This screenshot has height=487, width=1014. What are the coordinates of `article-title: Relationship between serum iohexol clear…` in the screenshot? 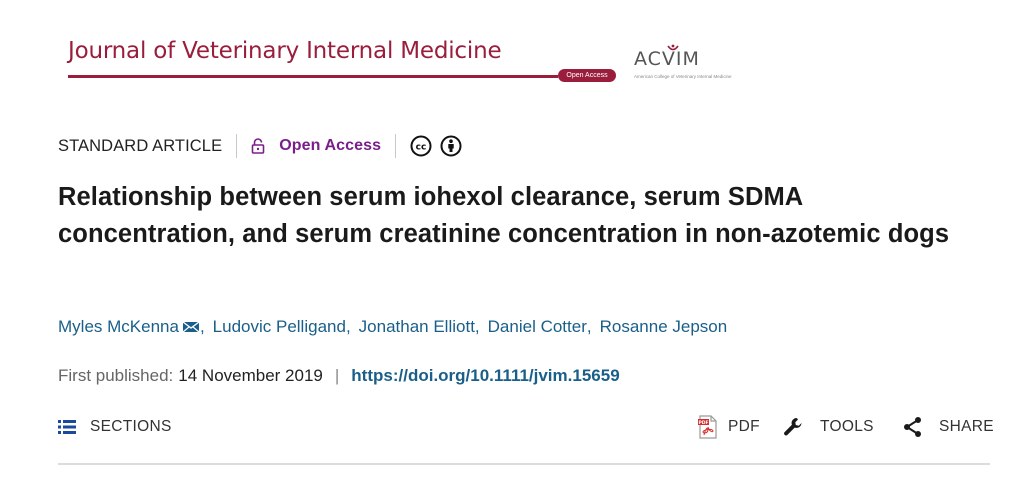 It's located at (504, 215).